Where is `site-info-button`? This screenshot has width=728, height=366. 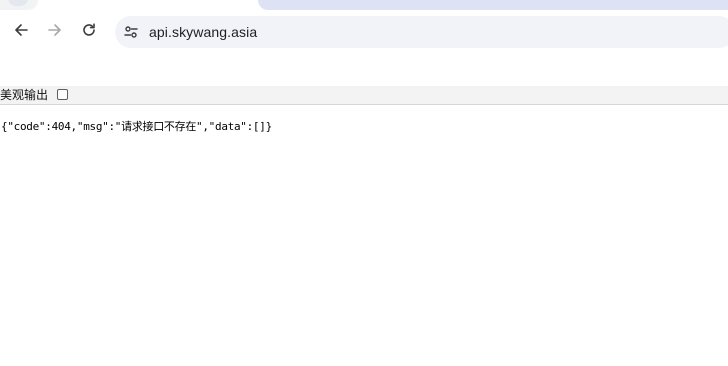 site-info-button is located at coordinates (131, 32).